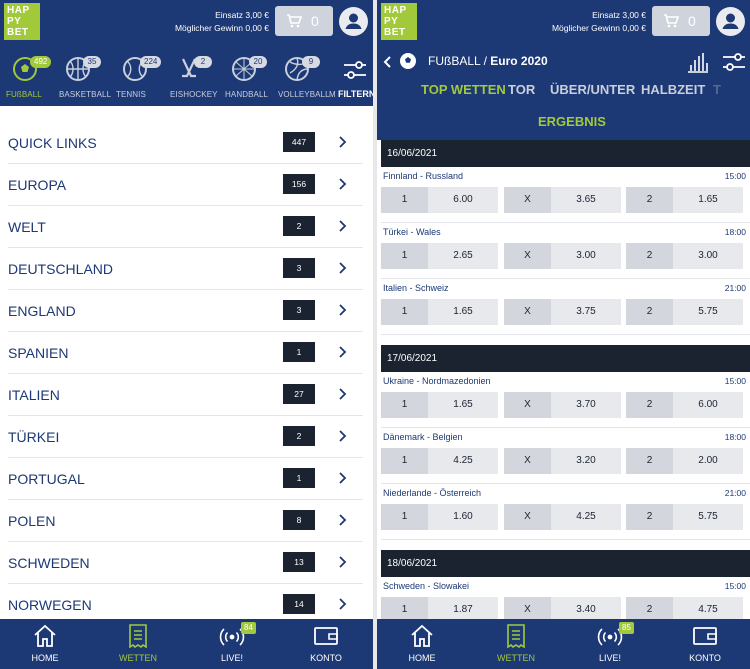 Image resolution: width=750 pixels, height=669 pixels. Describe the element at coordinates (248, 628) in the screenshot. I see `live-count-badge: 84` at that location.